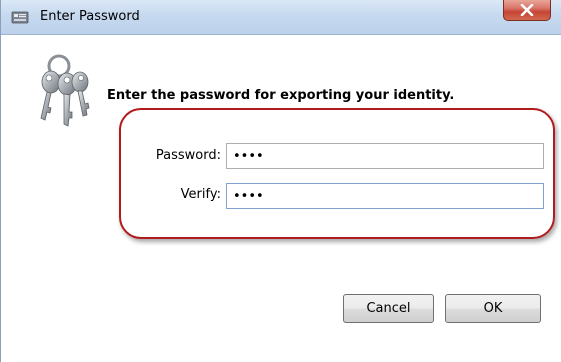 This screenshot has height=362, width=561. What do you see at coordinates (385, 156) in the screenshot?
I see `password-field` at bounding box center [385, 156].